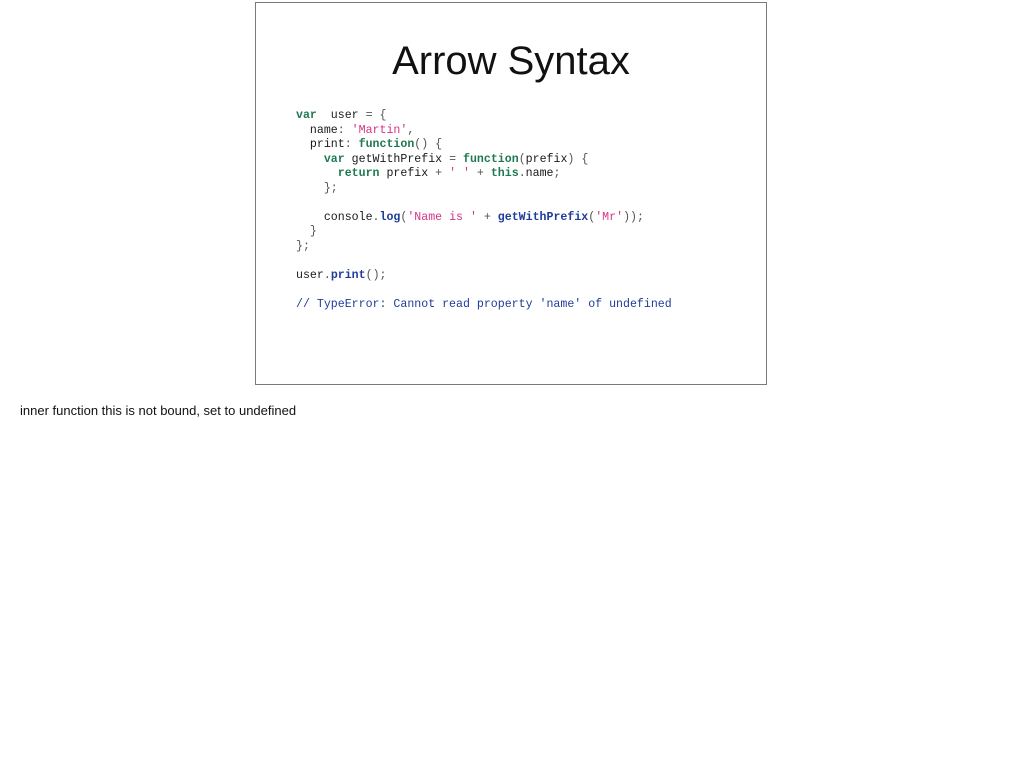 The height and width of the screenshot is (764, 1024). Describe the element at coordinates (484, 116) in the screenshot. I see `code-line: var user = {` at that location.